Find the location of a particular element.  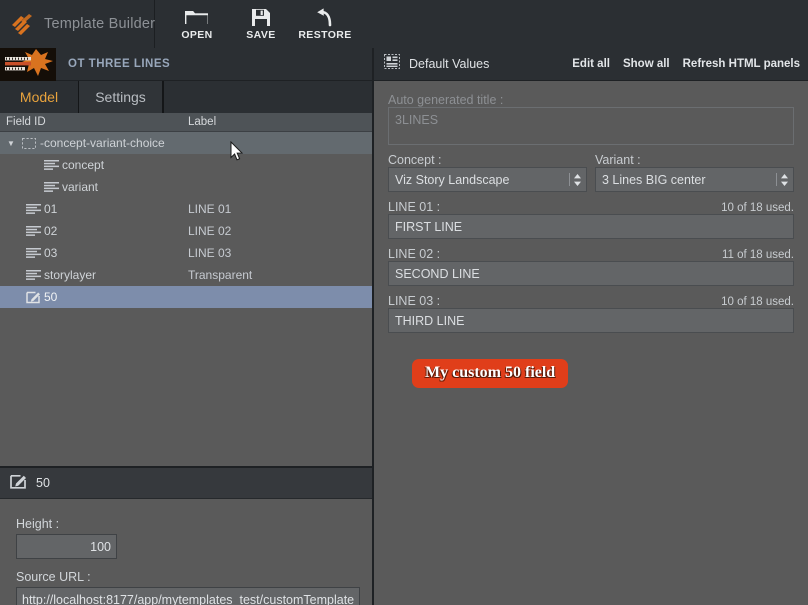

template-header: OT THREE LINES is located at coordinates (186, 64).